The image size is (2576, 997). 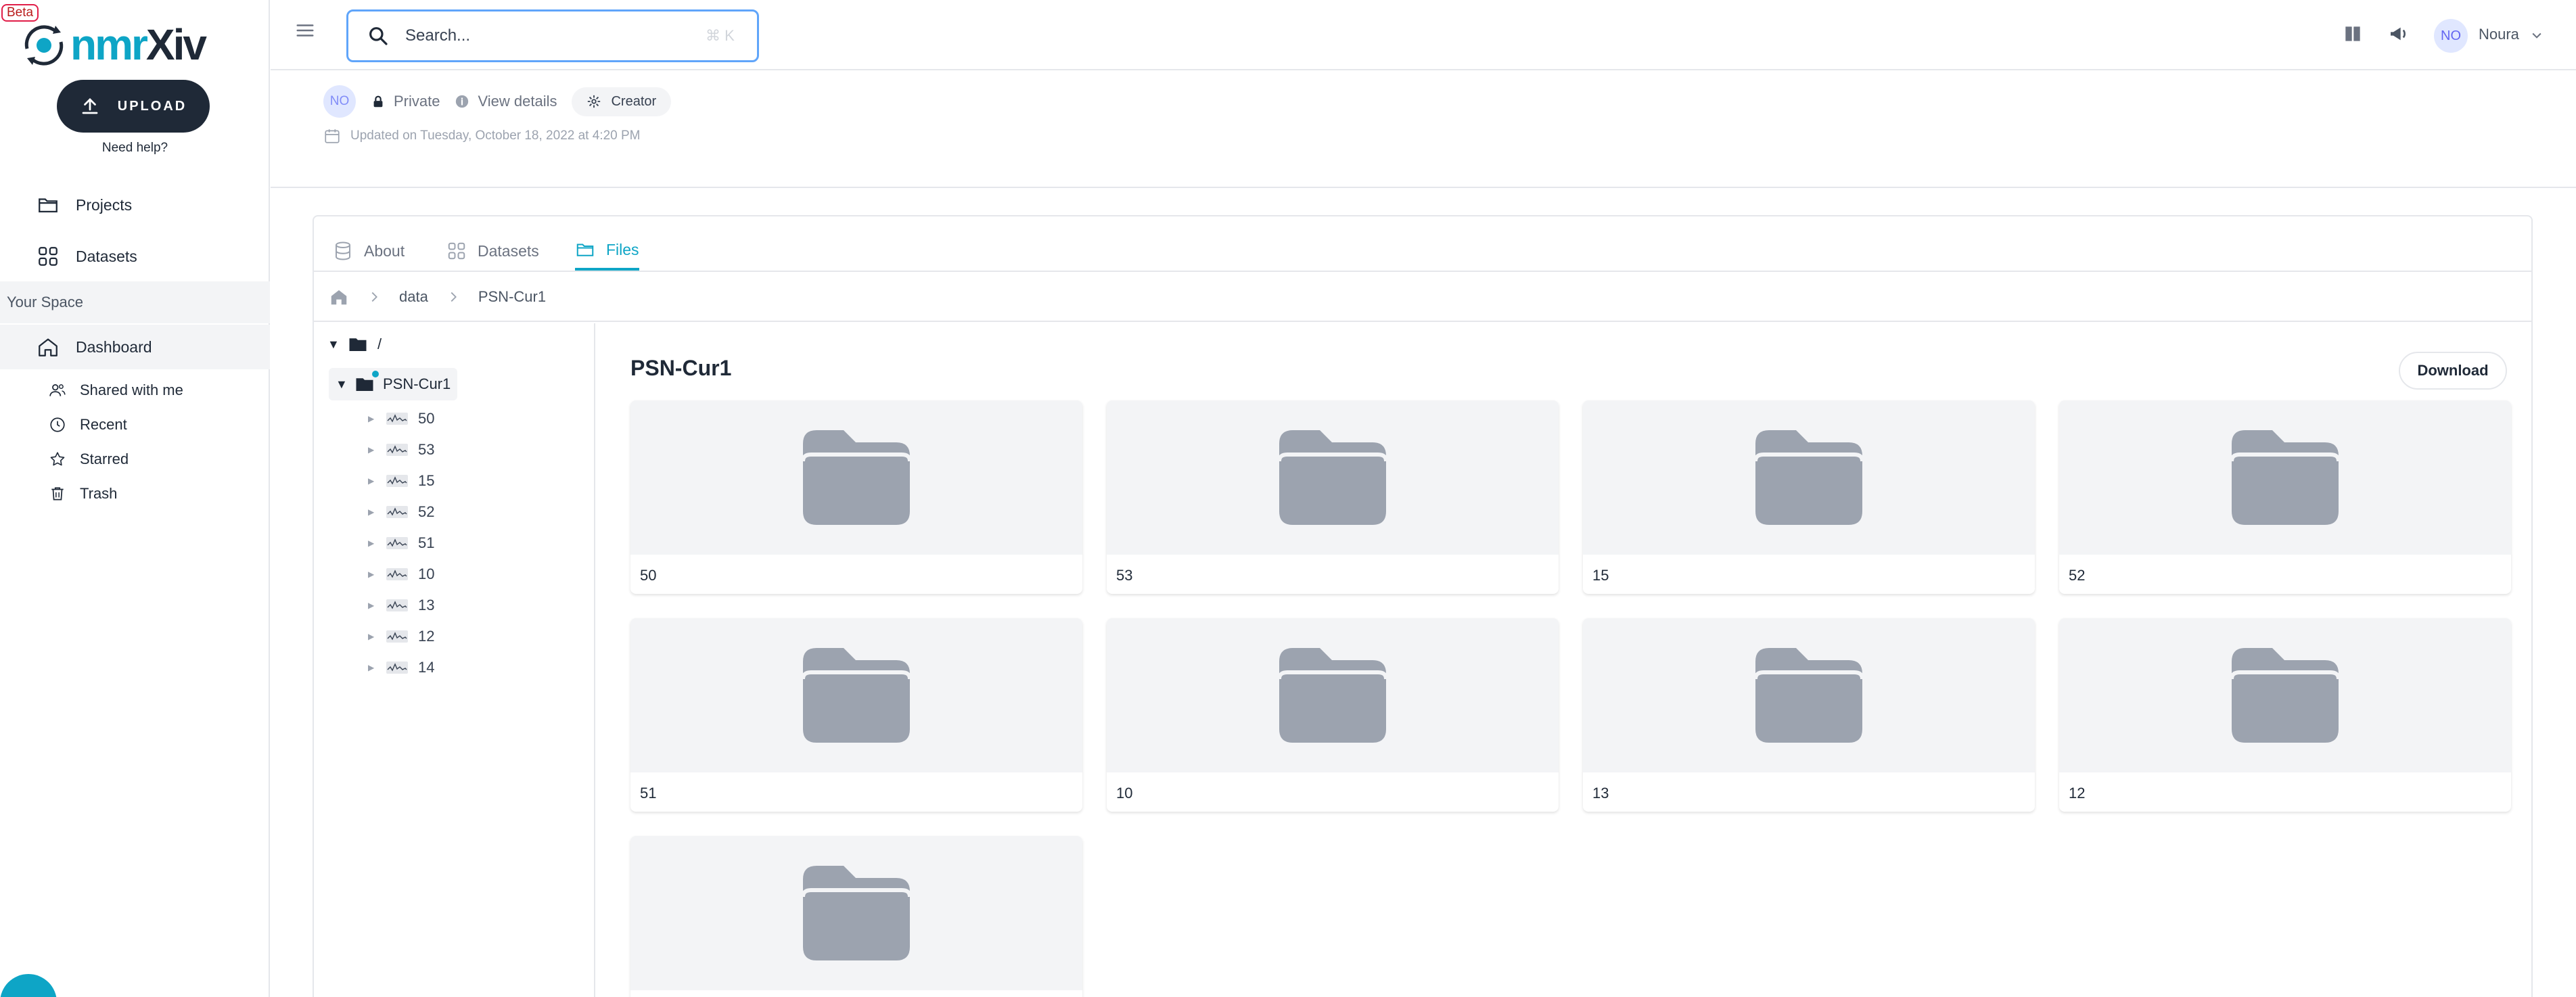 What do you see at coordinates (426, 573) in the screenshot?
I see `tree-node-label: 10` at bounding box center [426, 573].